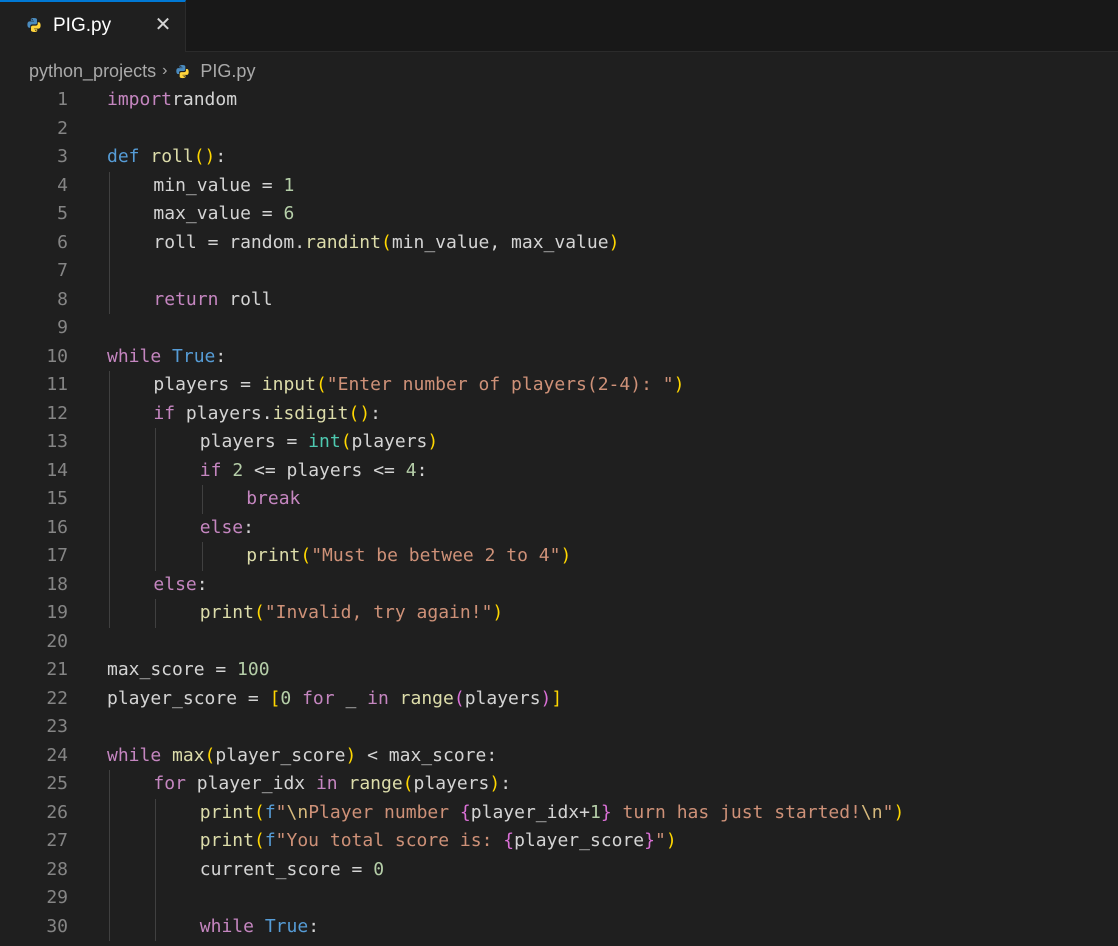  What do you see at coordinates (227, 71) in the screenshot?
I see `breadcrumb-file: PIG.py` at bounding box center [227, 71].